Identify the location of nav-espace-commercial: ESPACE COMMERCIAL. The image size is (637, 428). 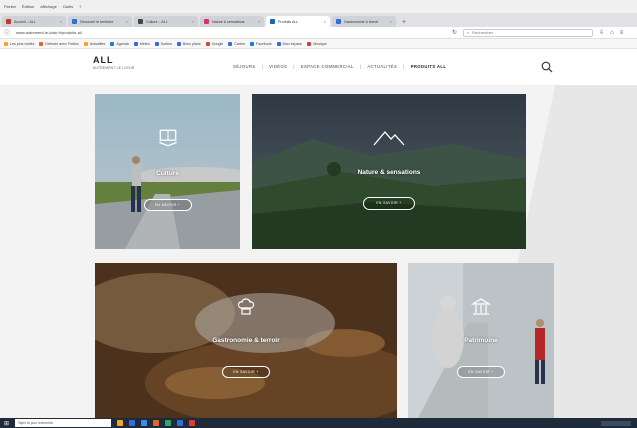
(327, 66).